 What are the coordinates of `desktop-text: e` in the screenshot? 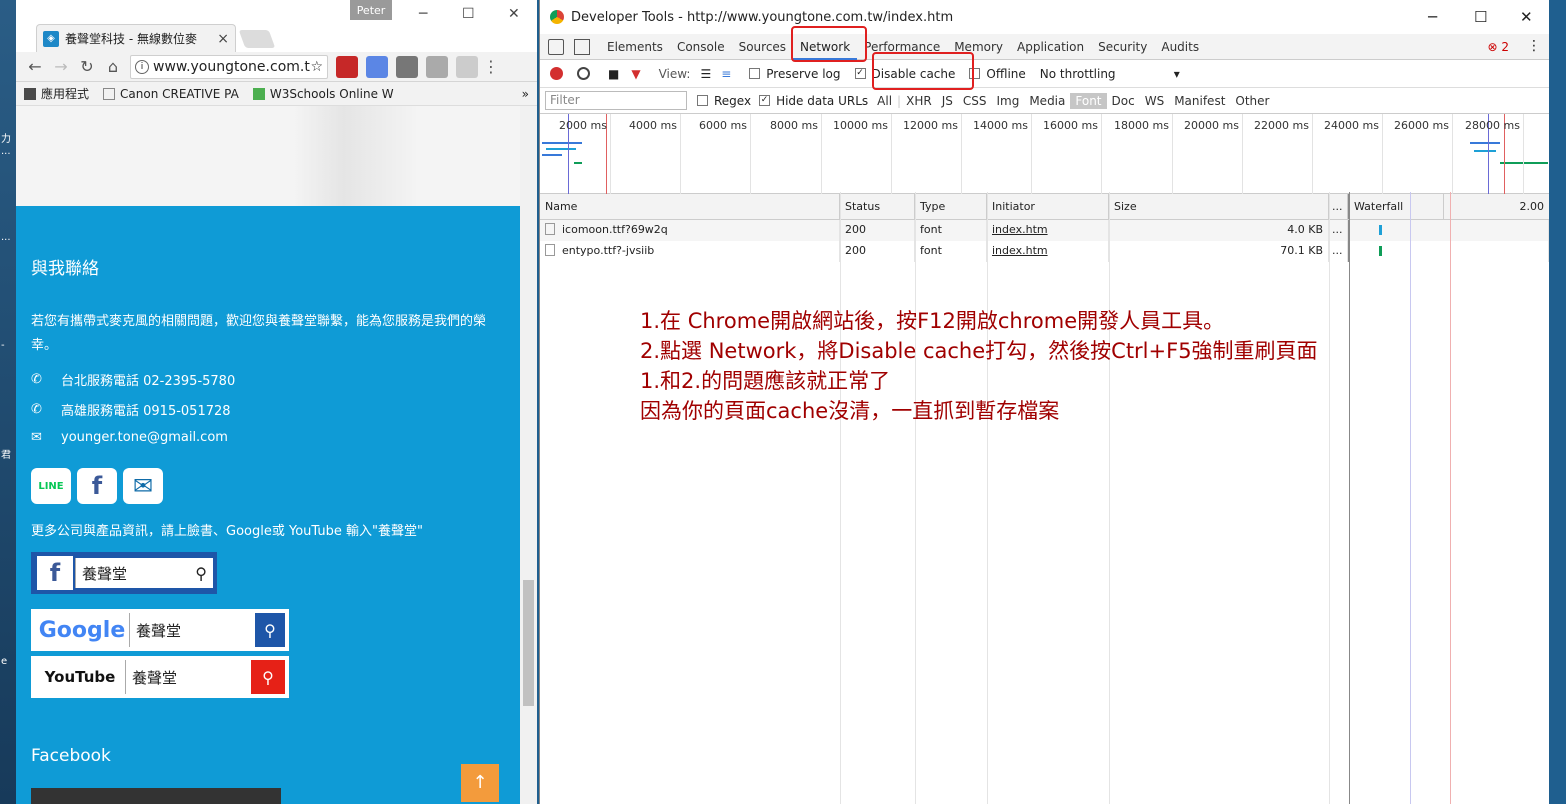 It's located at (4, 661).